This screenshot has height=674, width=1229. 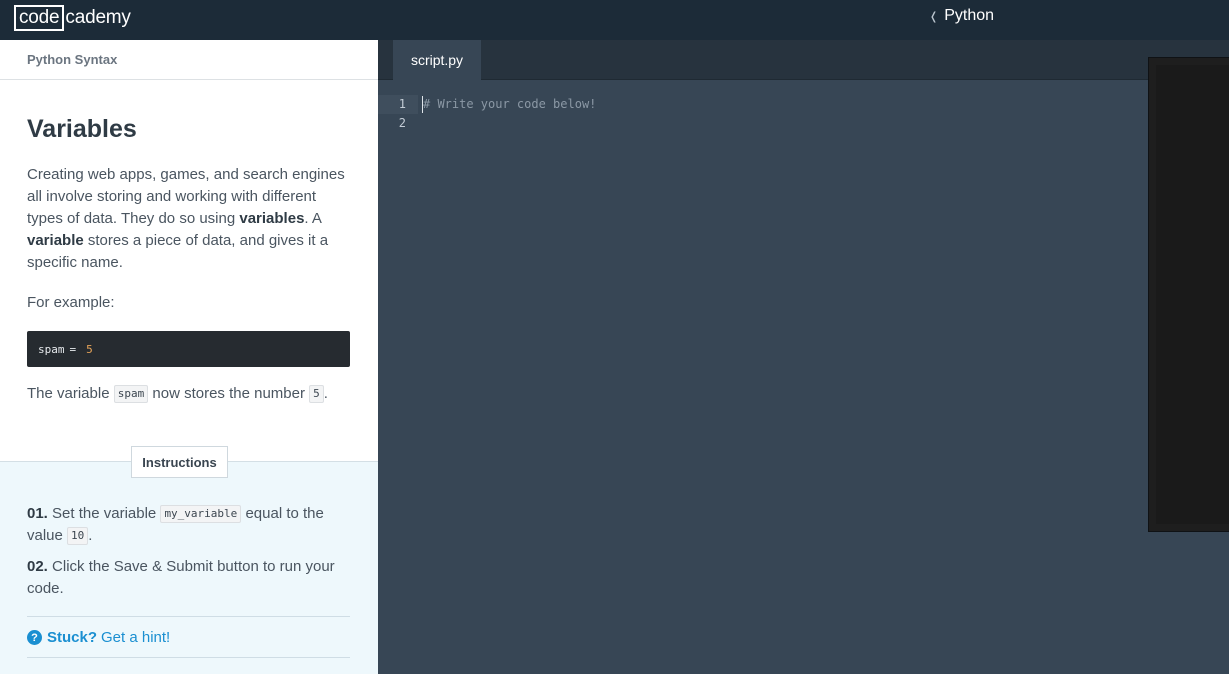 I want to click on code-number: 5, so click(x=89, y=349).